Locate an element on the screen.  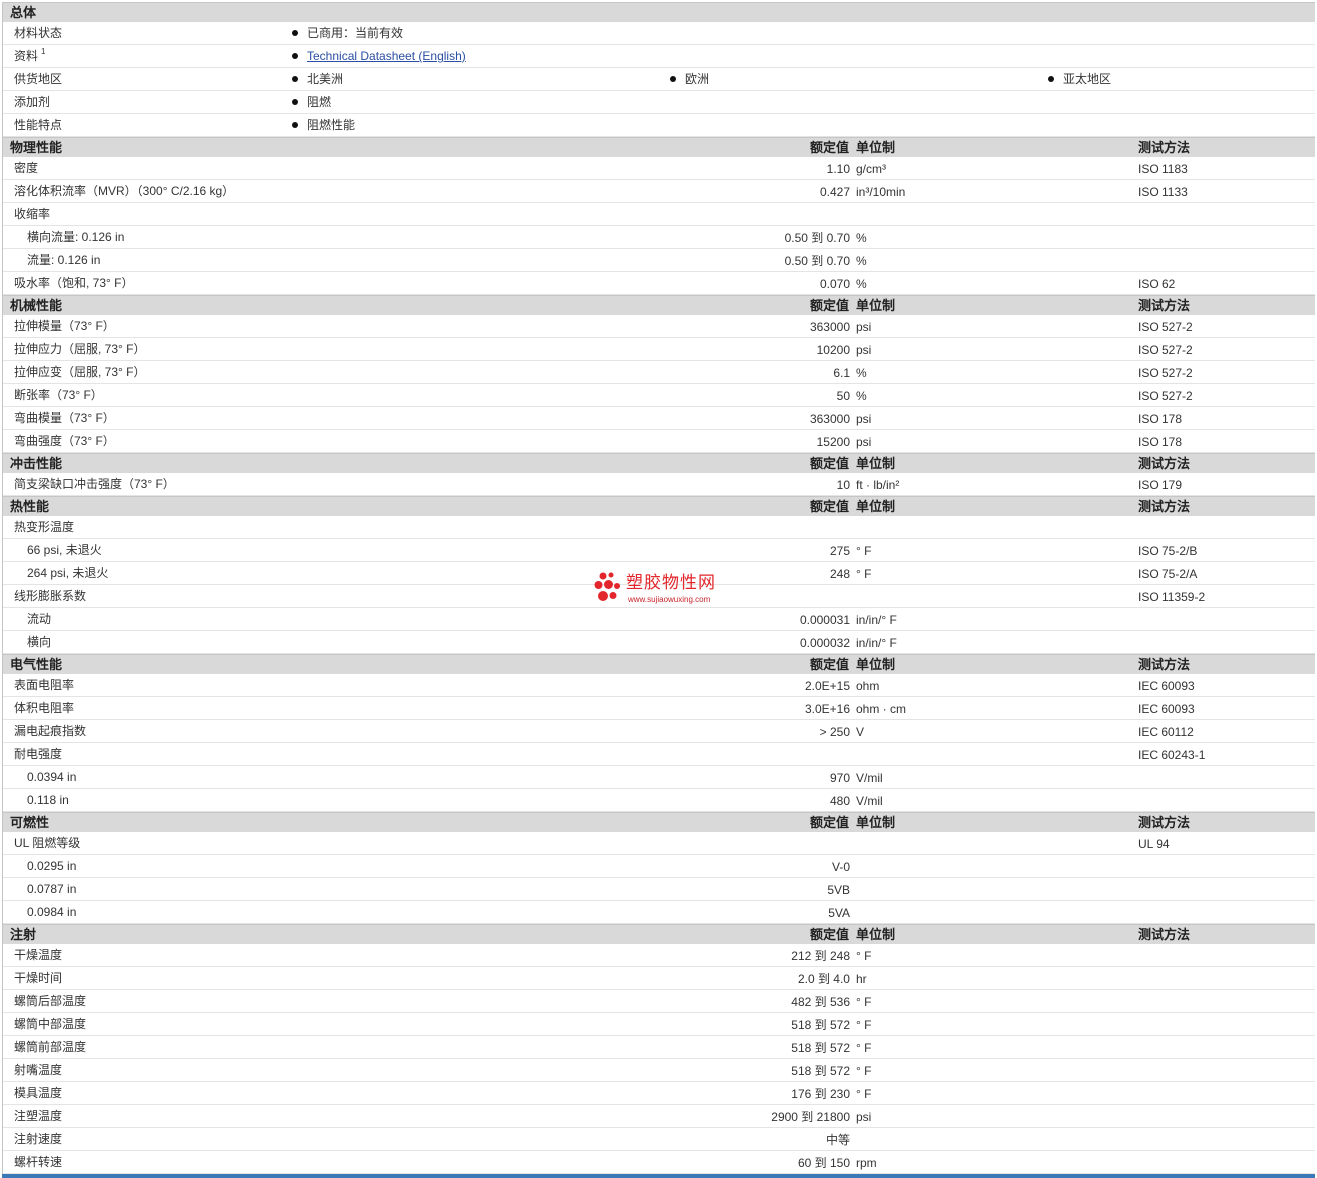
section-title: 热性能 is located at coordinates (30, 506).